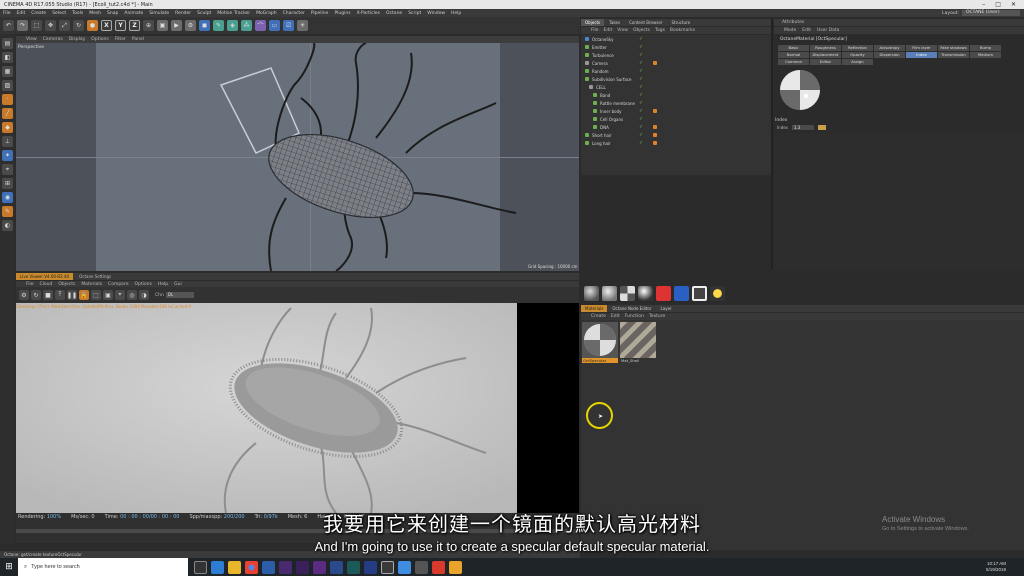 Image resolution: width=1024 pixels, height=576 pixels. Describe the element at coordinates (319, 567) in the screenshot. I see `media-encoder-icon` at that location.